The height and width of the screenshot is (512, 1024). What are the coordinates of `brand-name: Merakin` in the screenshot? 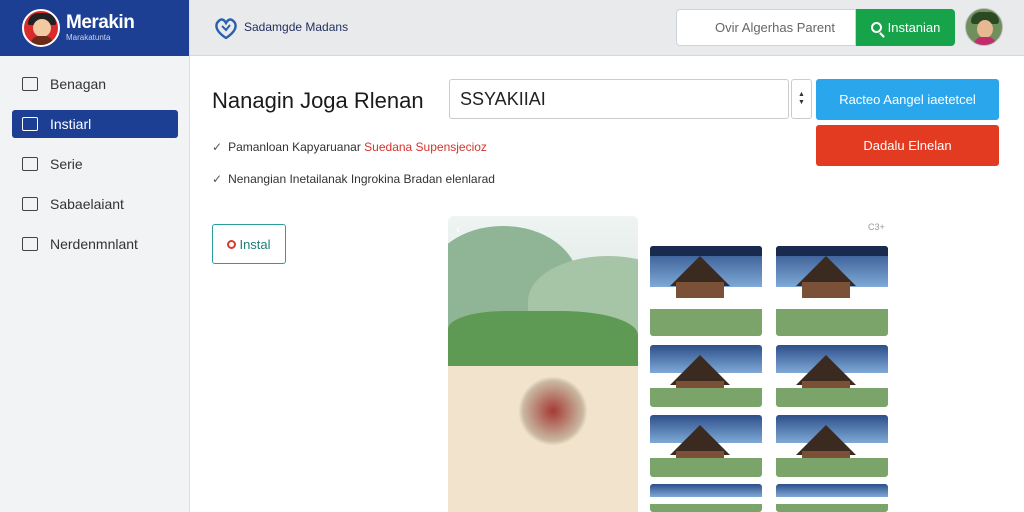 It's located at (100, 22).